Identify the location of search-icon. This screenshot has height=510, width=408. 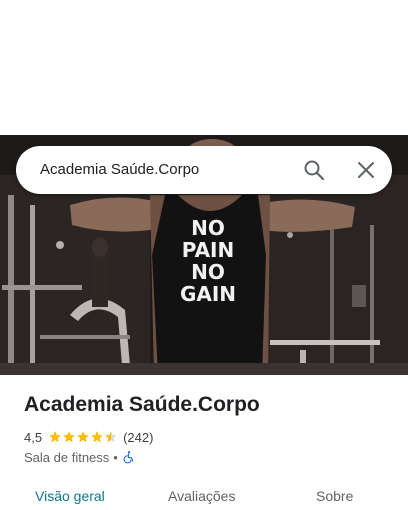
(314, 170).